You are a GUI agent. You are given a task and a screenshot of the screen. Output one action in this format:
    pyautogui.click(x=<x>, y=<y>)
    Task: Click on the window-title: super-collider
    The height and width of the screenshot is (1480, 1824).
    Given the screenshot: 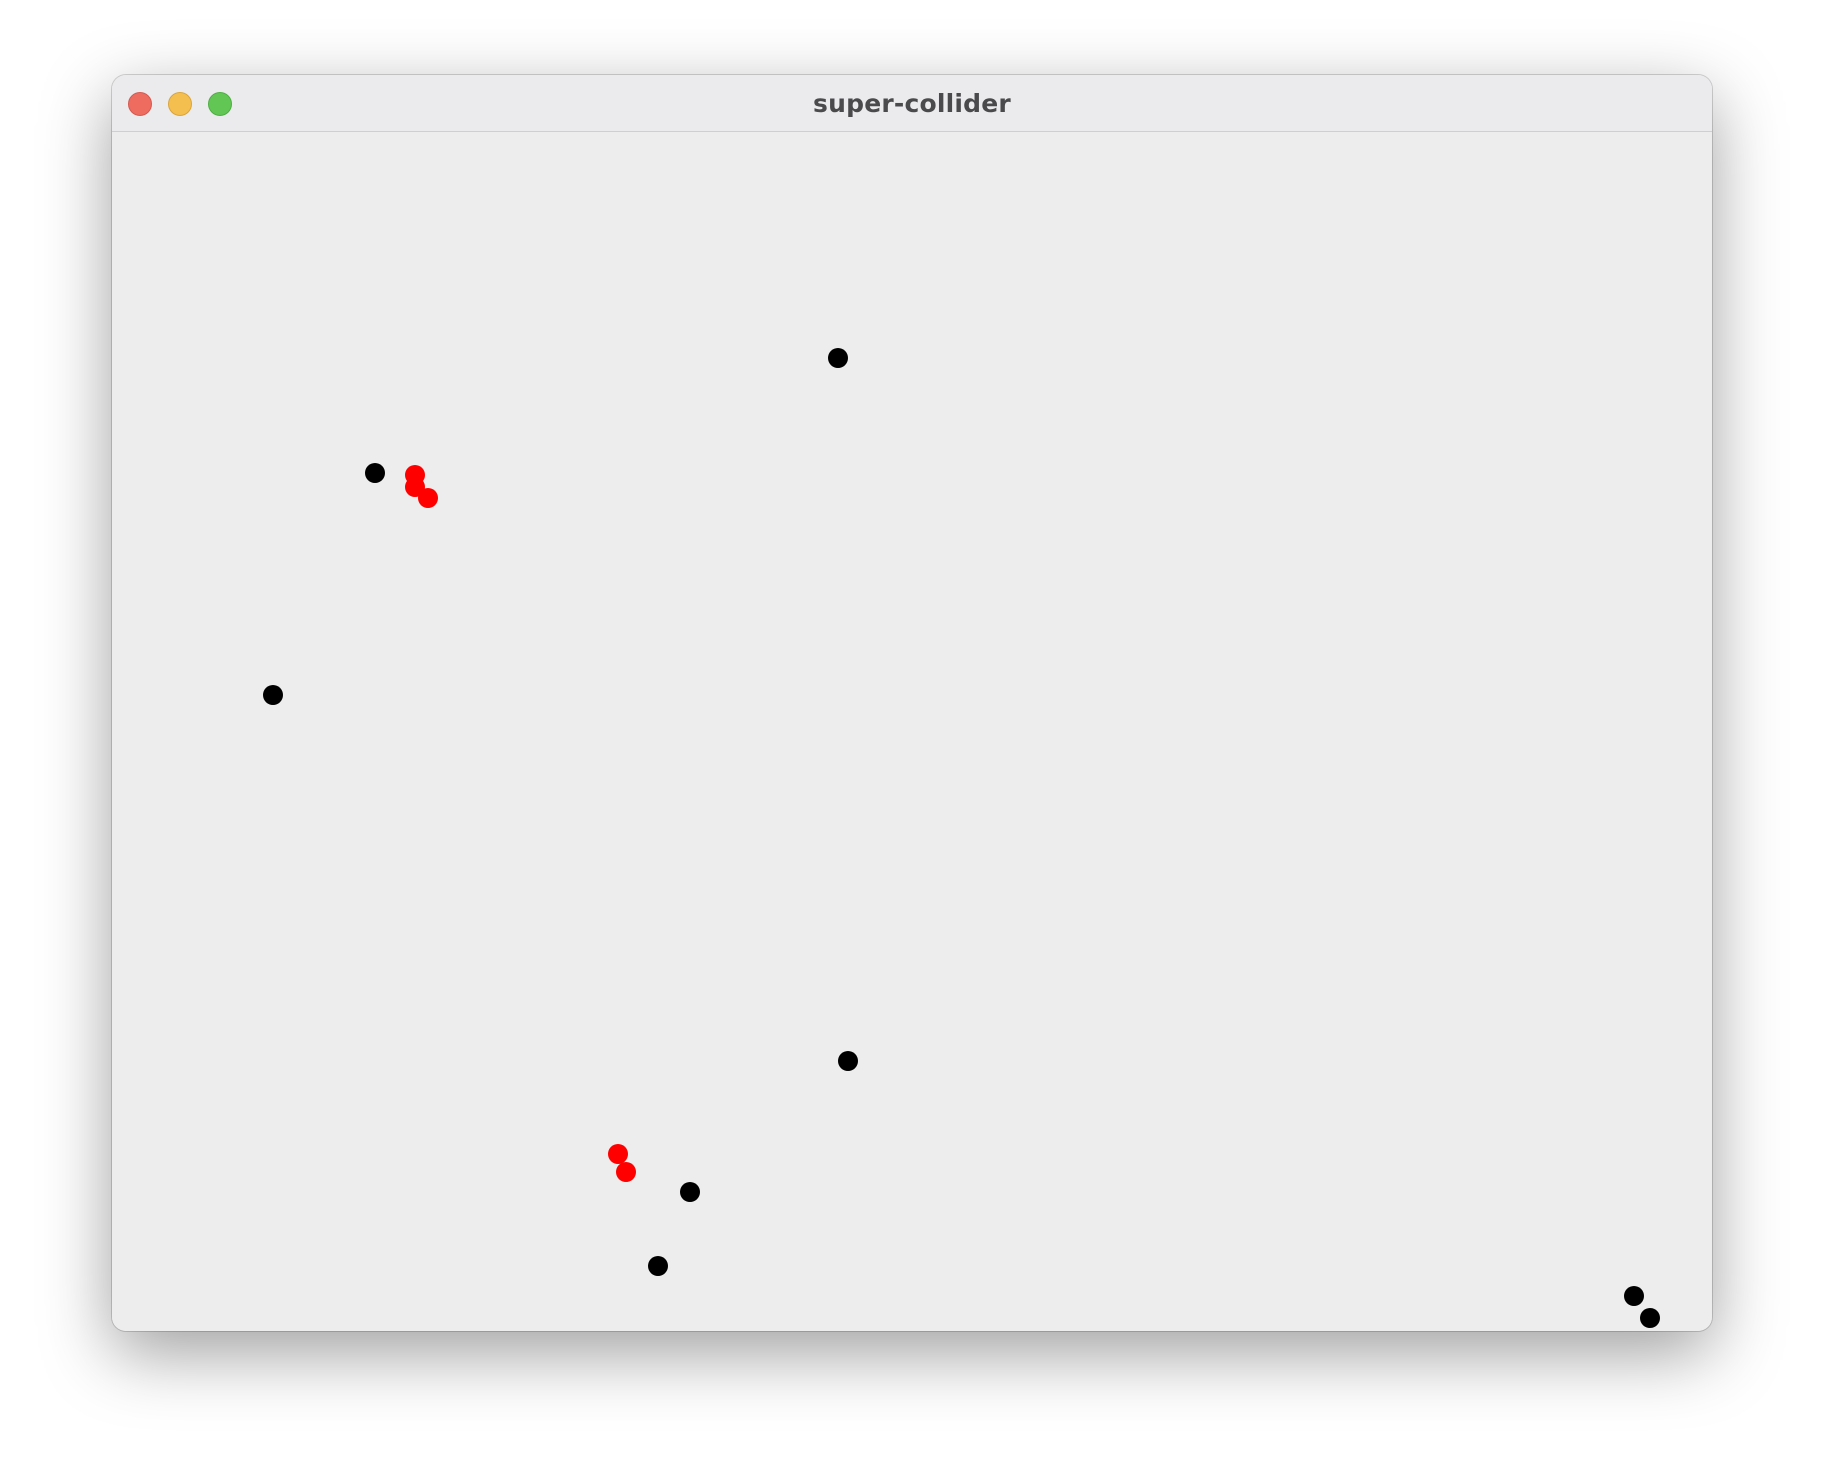 What is the action you would take?
    pyautogui.click(x=912, y=103)
    